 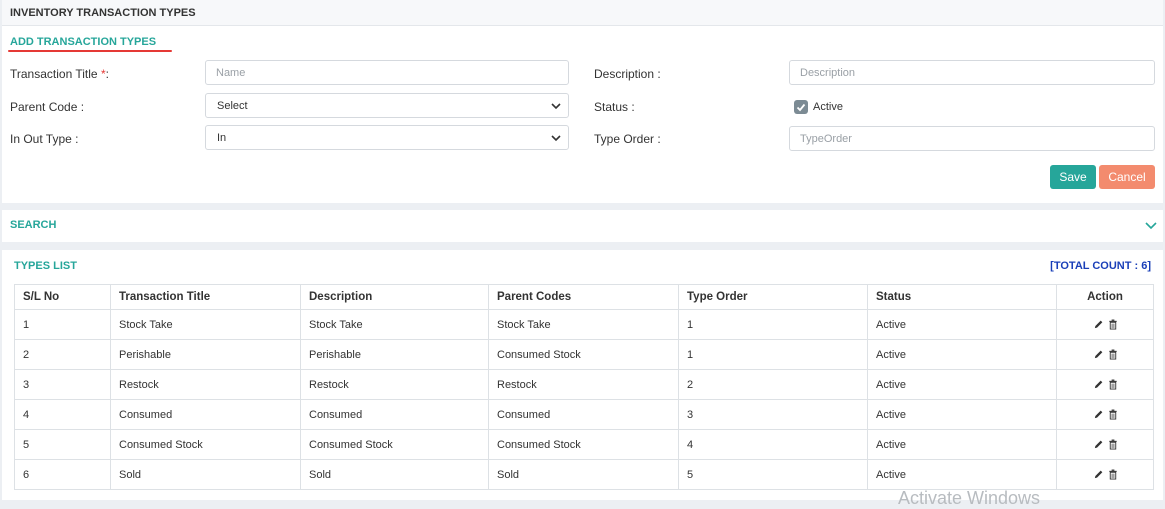 What do you see at coordinates (627, 139) in the screenshot?
I see `type-order-label: Type Order :` at bounding box center [627, 139].